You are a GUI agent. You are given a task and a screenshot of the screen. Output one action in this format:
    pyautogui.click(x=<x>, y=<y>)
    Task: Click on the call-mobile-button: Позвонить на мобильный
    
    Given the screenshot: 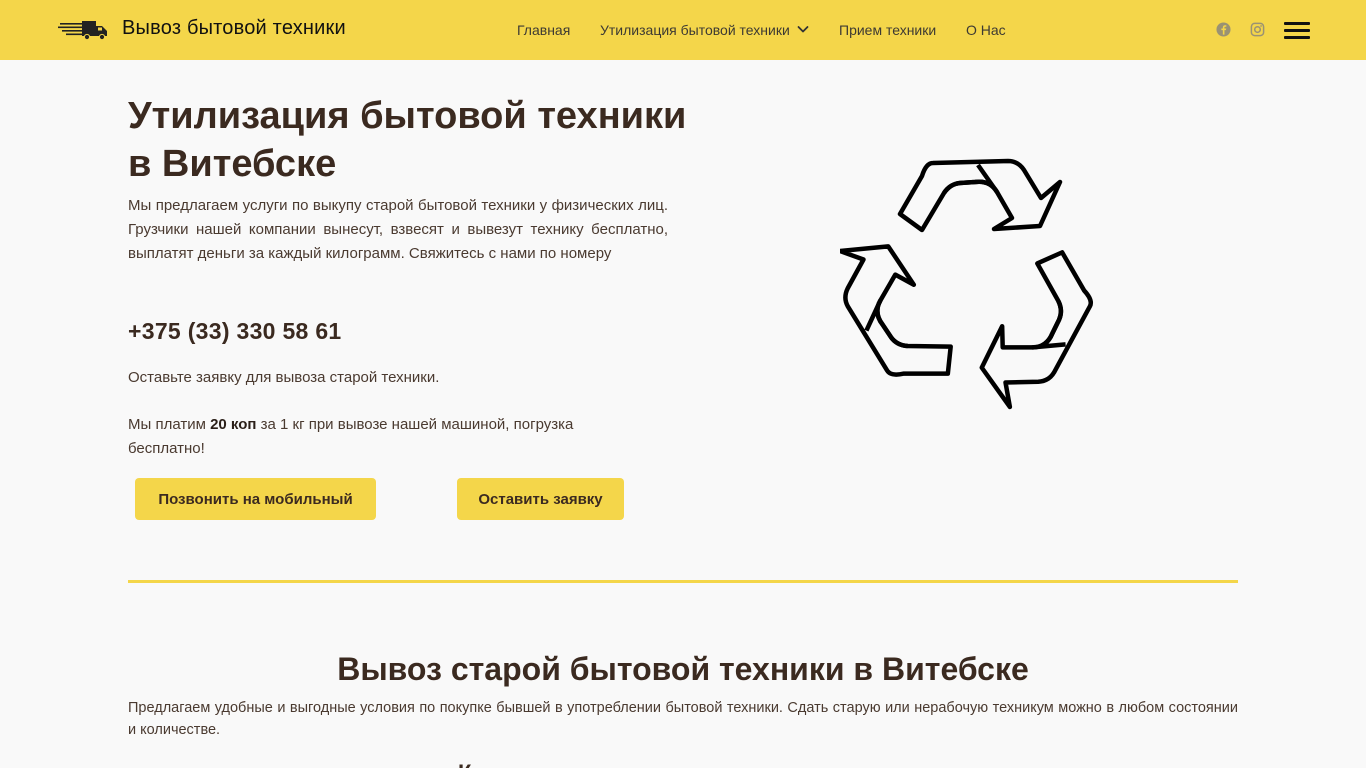 What is the action you would take?
    pyautogui.click(x=255, y=499)
    